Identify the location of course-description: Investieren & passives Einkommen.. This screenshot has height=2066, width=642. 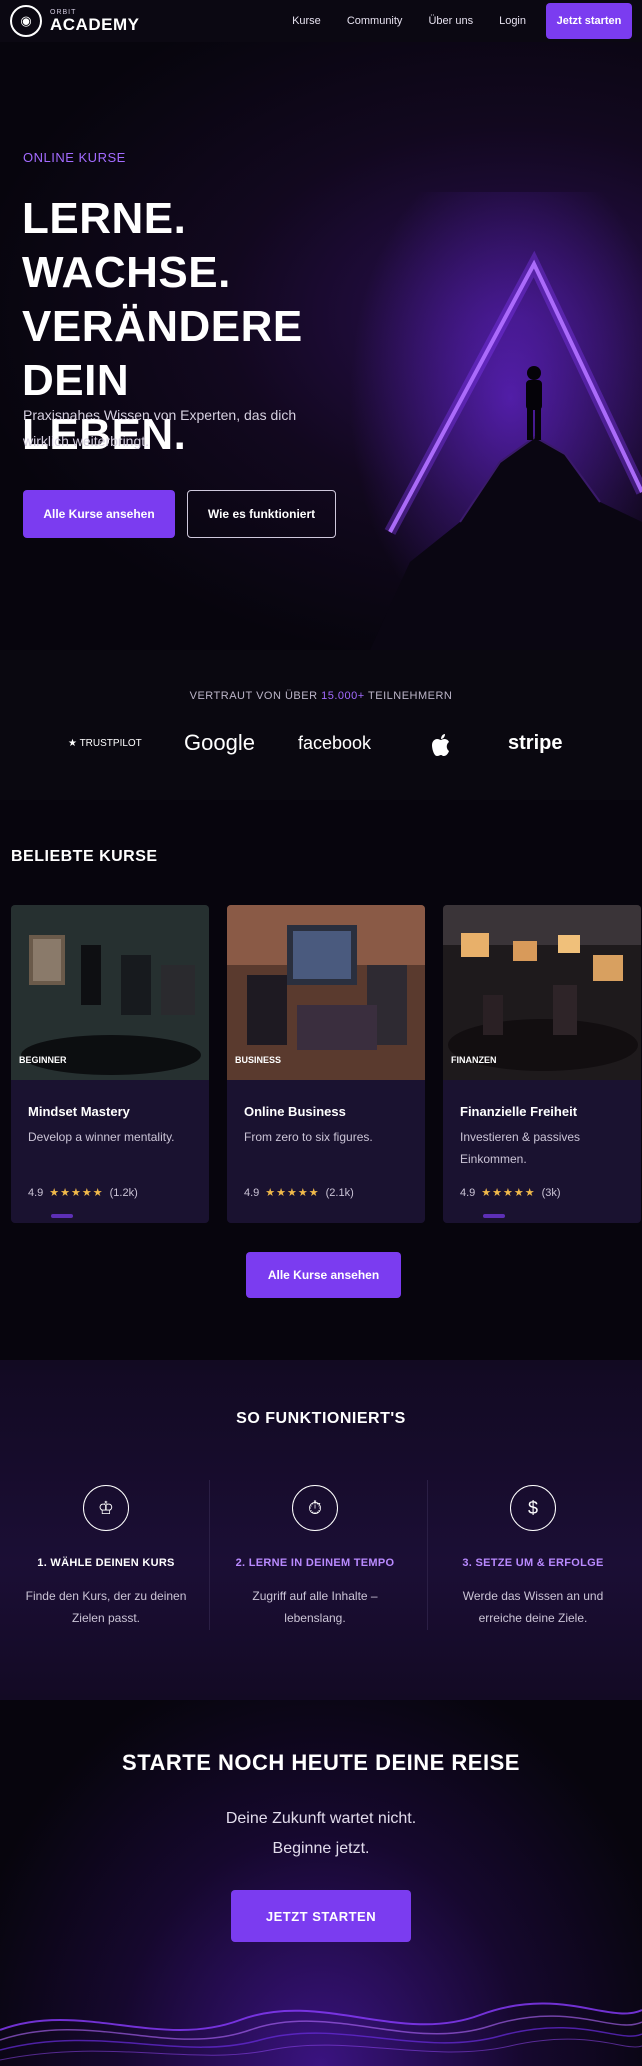
(520, 1148).